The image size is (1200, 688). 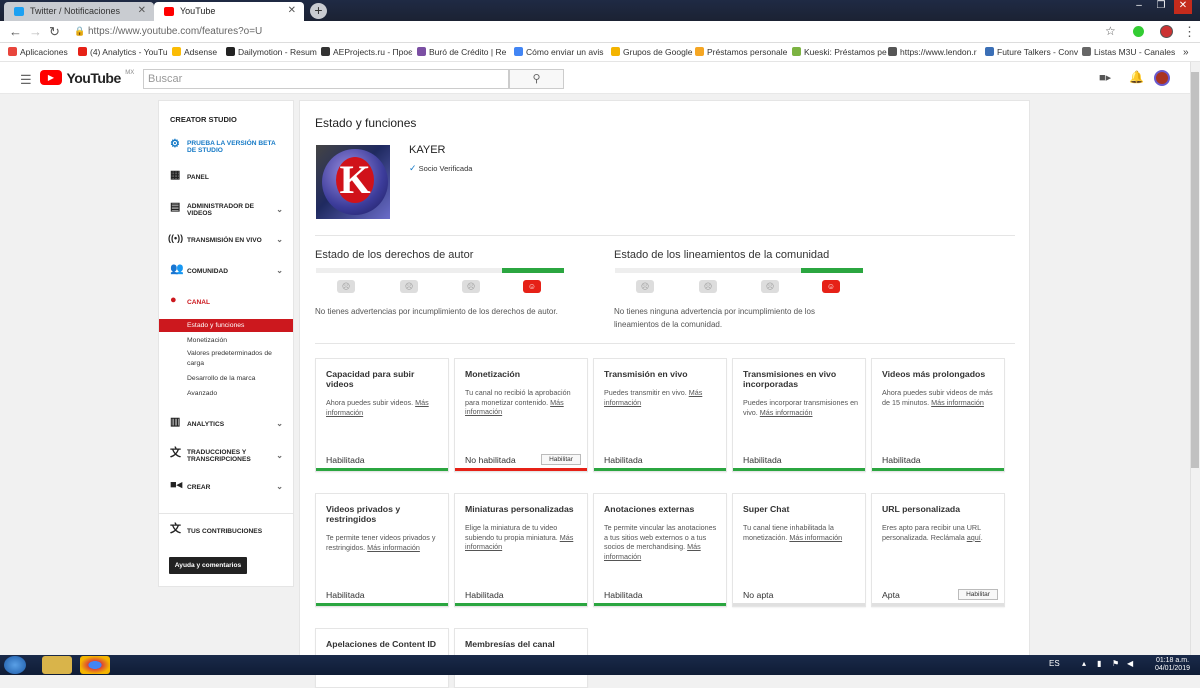 What do you see at coordinates (758, 595) in the screenshot?
I see `feature-status: No apta` at bounding box center [758, 595].